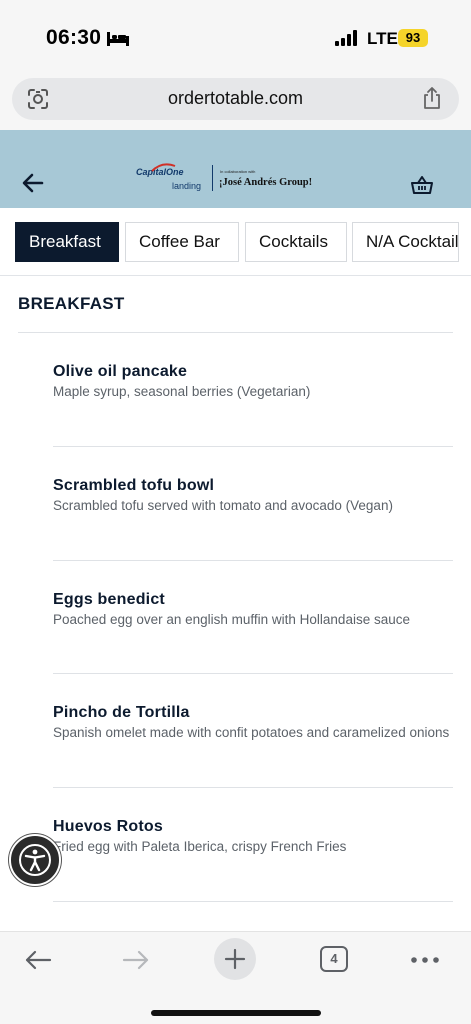  Describe the element at coordinates (405, 242) in the screenshot. I see `tab-na-cocktails: N/A Cocktails` at that location.